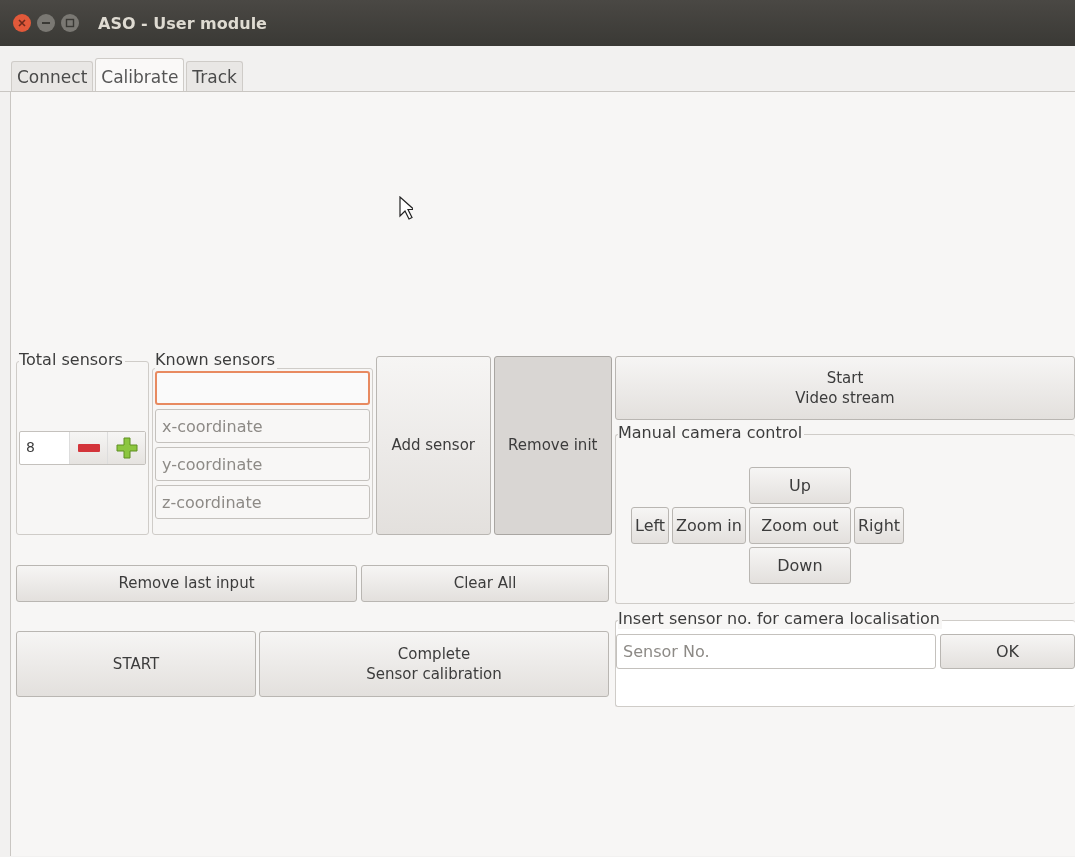  I want to click on cursor-icon, so click(406, 208).